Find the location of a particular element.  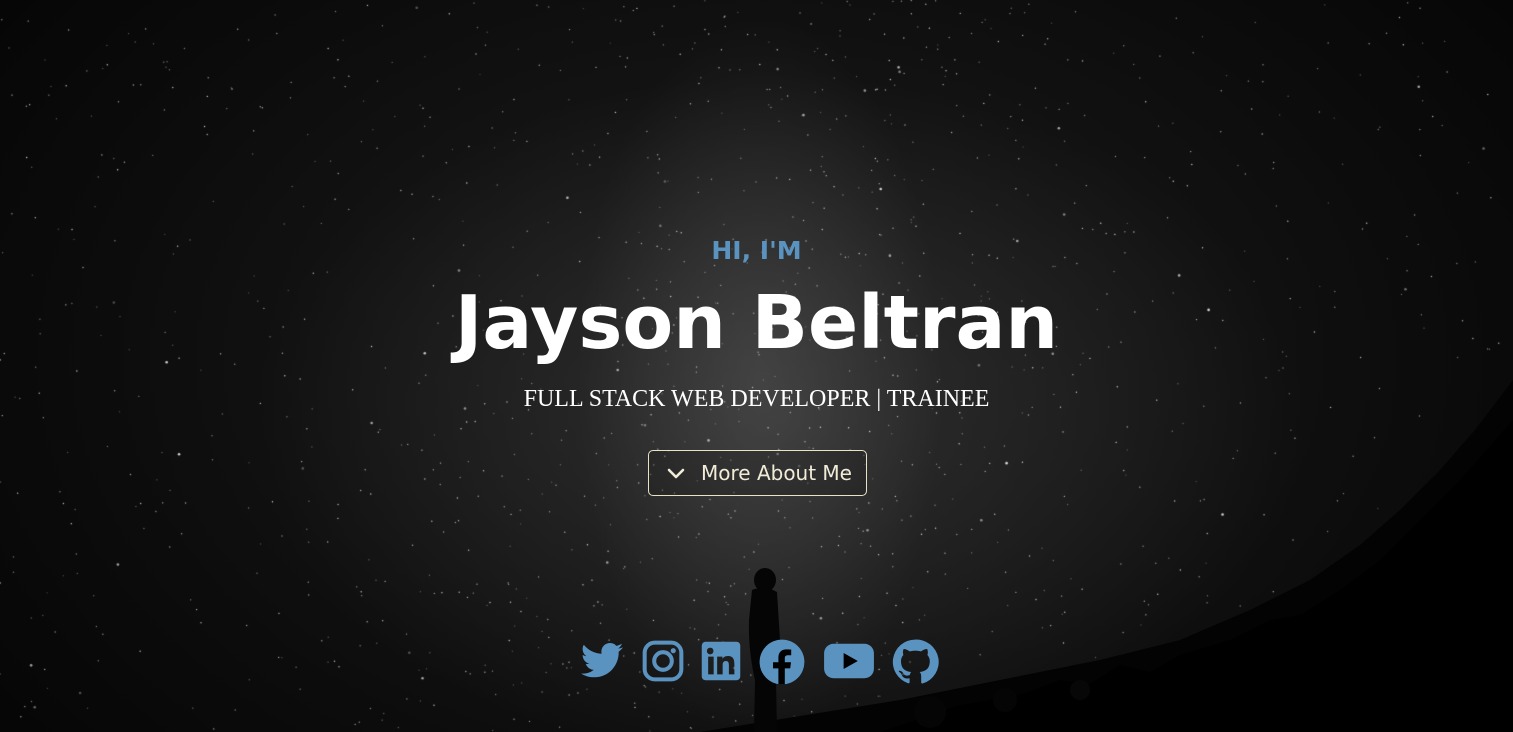

instagram-link is located at coordinates (663, 661).